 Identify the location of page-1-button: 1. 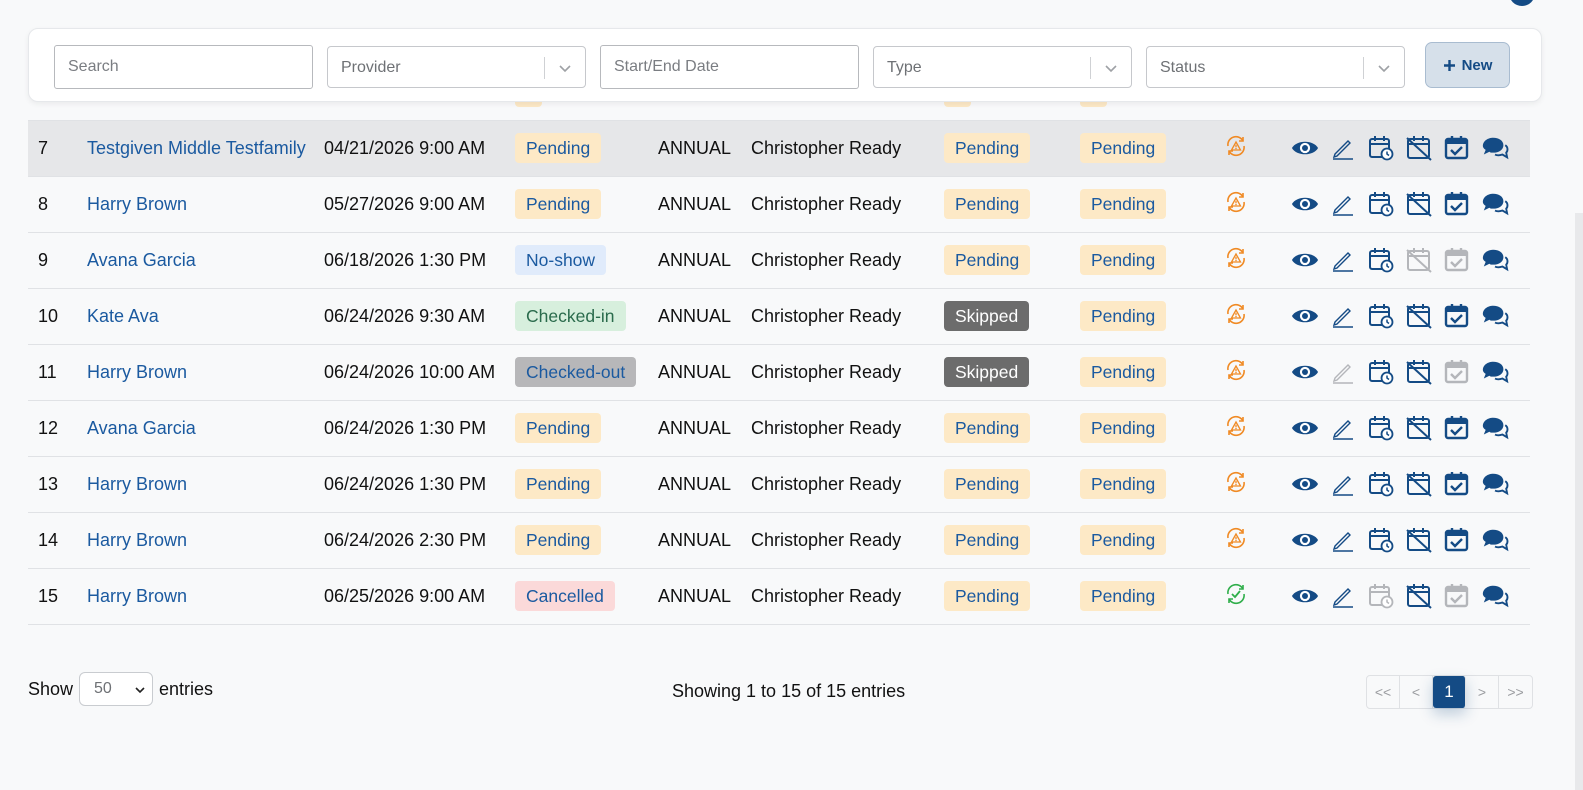
(1449, 692).